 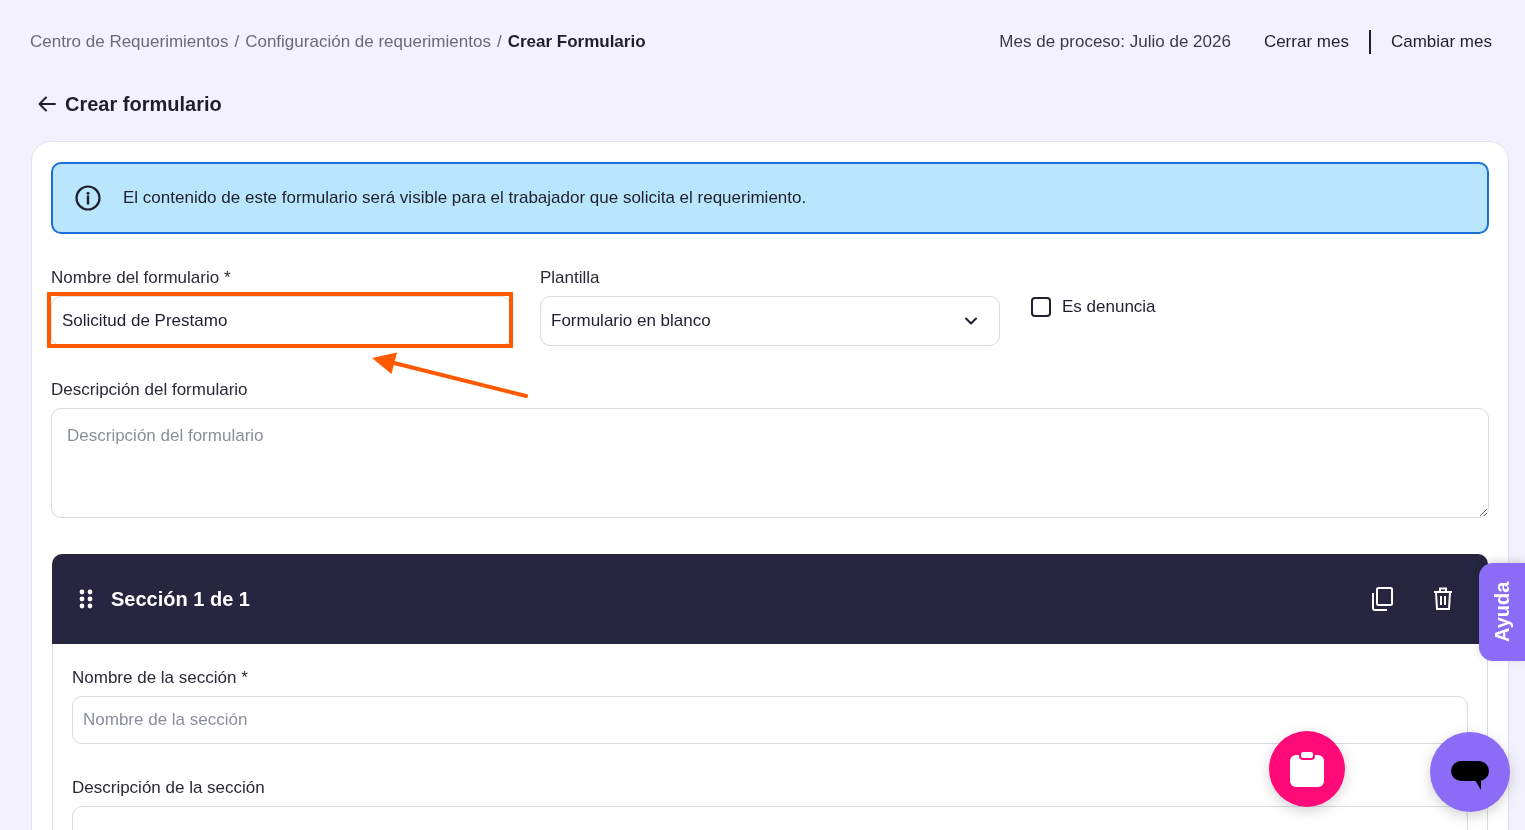 I want to click on input-field: Nombre de la sección, so click(x=770, y=720).